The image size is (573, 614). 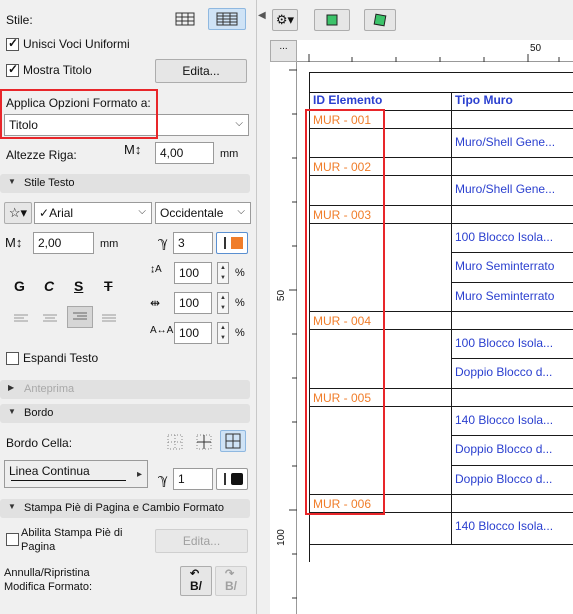 What do you see at coordinates (76, 44) in the screenshot?
I see `unisci-label: Unisci Voci Uniformi` at bounding box center [76, 44].